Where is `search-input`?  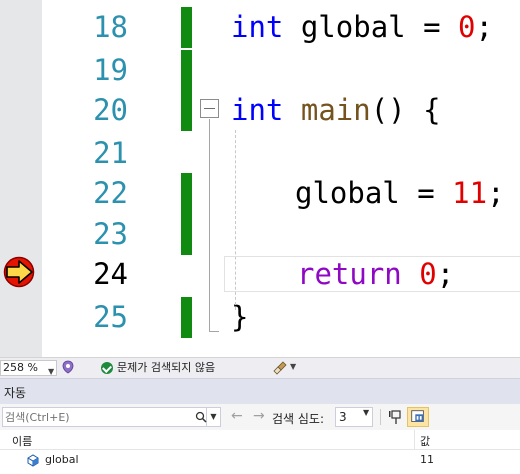 search-input is located at coordinates (90, 417).